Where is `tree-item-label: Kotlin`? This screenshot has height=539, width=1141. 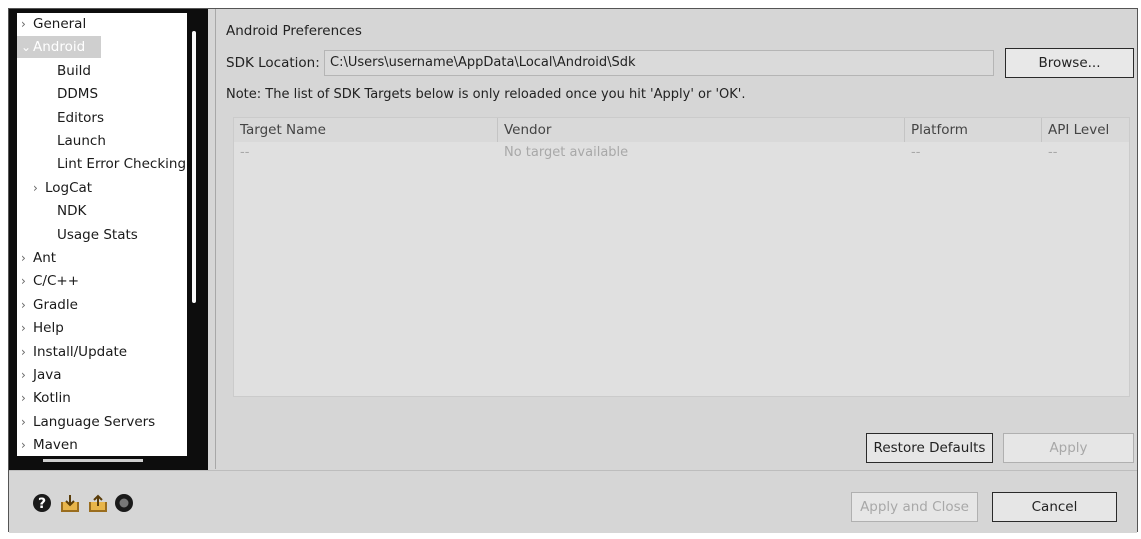
tree-item-label: Kotlin is located at coordinates (52, 398).